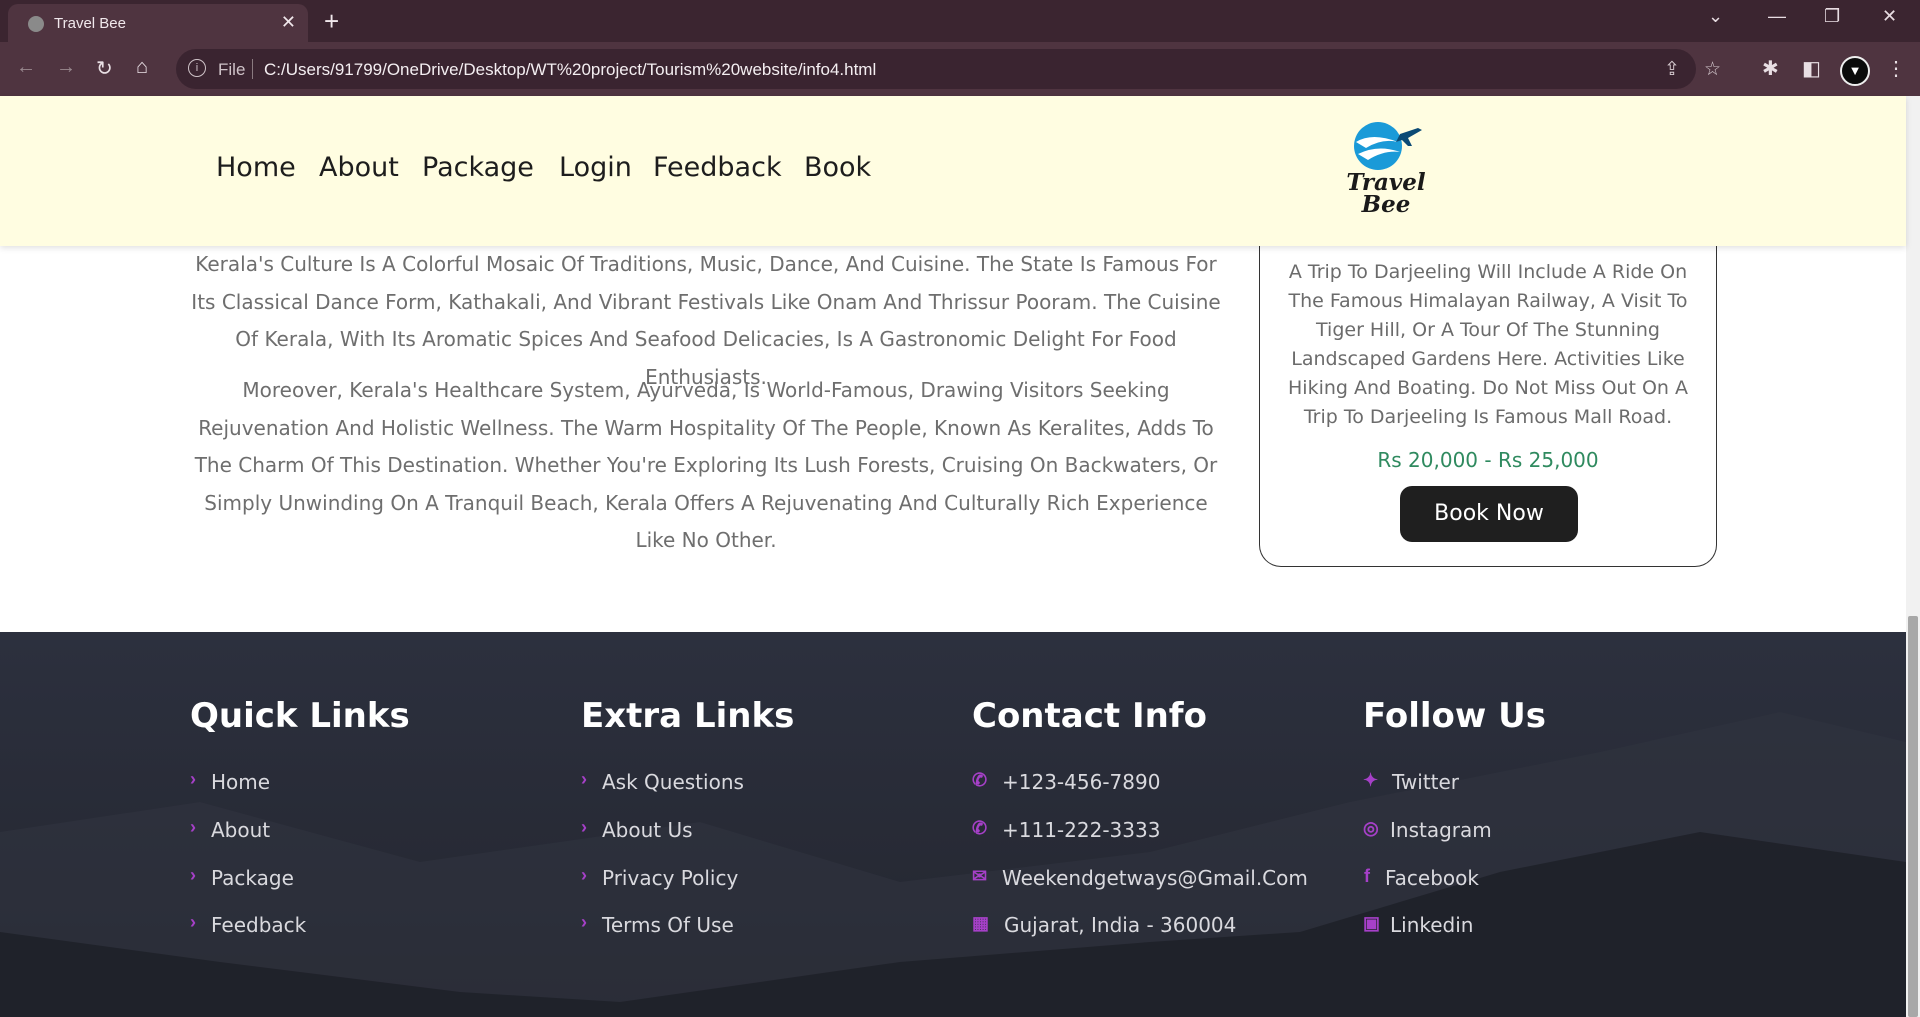 Image resolution: width=1920 pixels, height=1017 pixels. Describe the element at coordinates (36, 24) in the screenshot. I see `globe-icon` at that location.